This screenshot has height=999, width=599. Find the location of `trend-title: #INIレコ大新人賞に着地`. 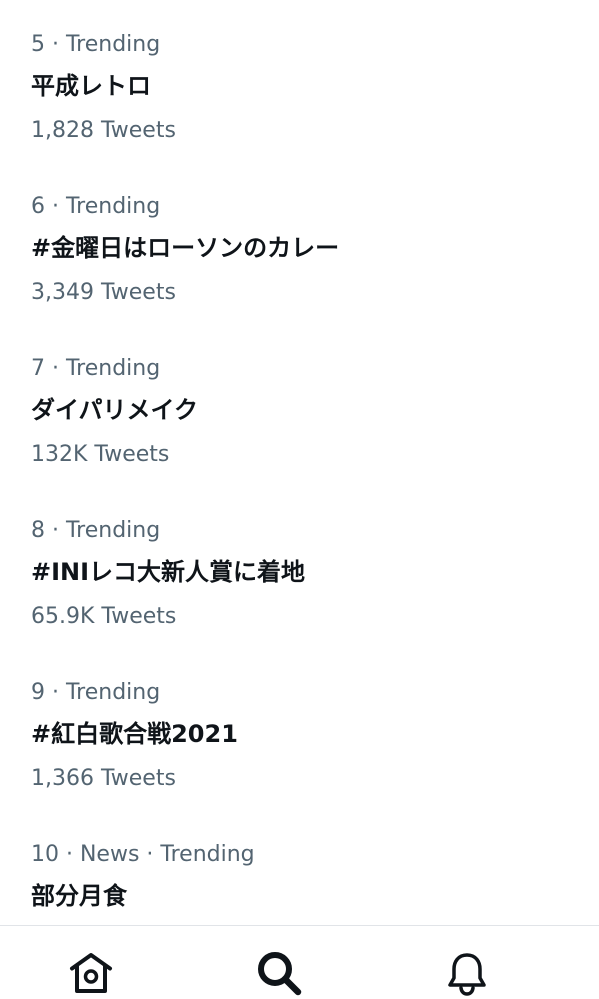

trend-title: #INIレコ大新人賞に着地 is located at coordinates (168, 572).